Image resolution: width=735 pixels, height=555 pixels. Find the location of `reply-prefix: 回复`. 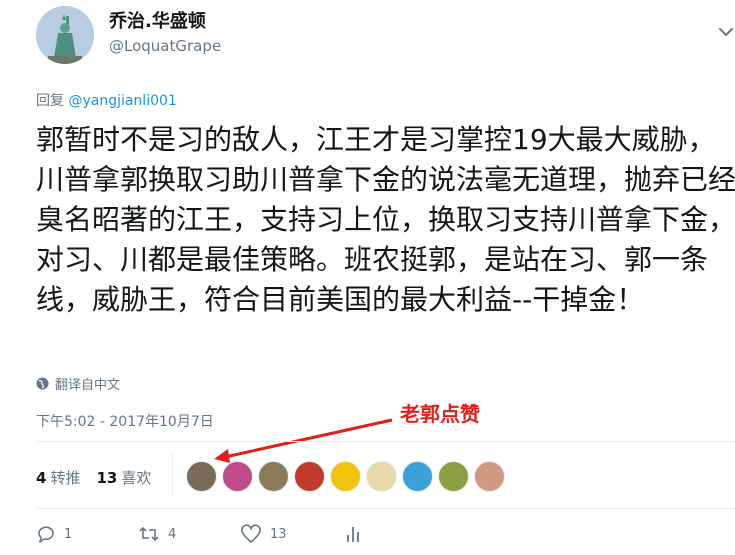

reply-prefix: 回复 is located at coordinates (52, 101).